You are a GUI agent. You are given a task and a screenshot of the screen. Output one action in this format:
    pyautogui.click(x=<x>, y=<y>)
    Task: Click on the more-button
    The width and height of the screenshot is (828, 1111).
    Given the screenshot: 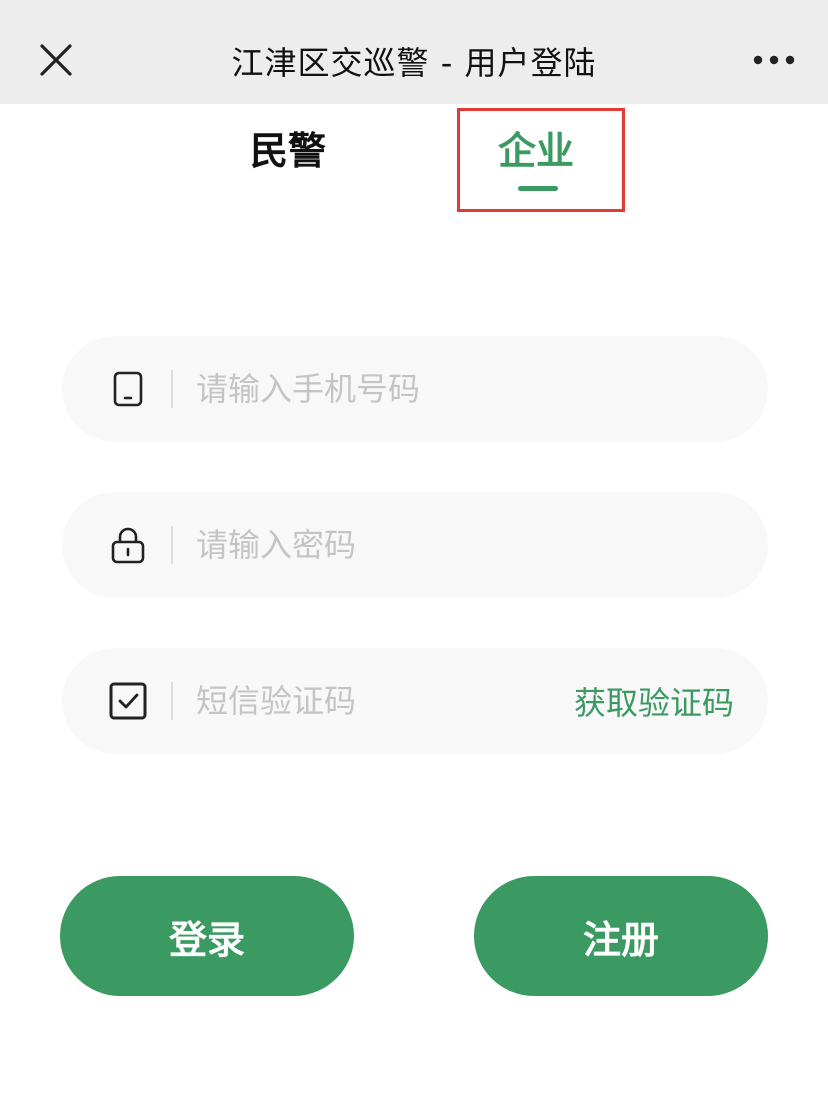 What is the action you would take?
    pyautogui.click(x=774, y=60)
    